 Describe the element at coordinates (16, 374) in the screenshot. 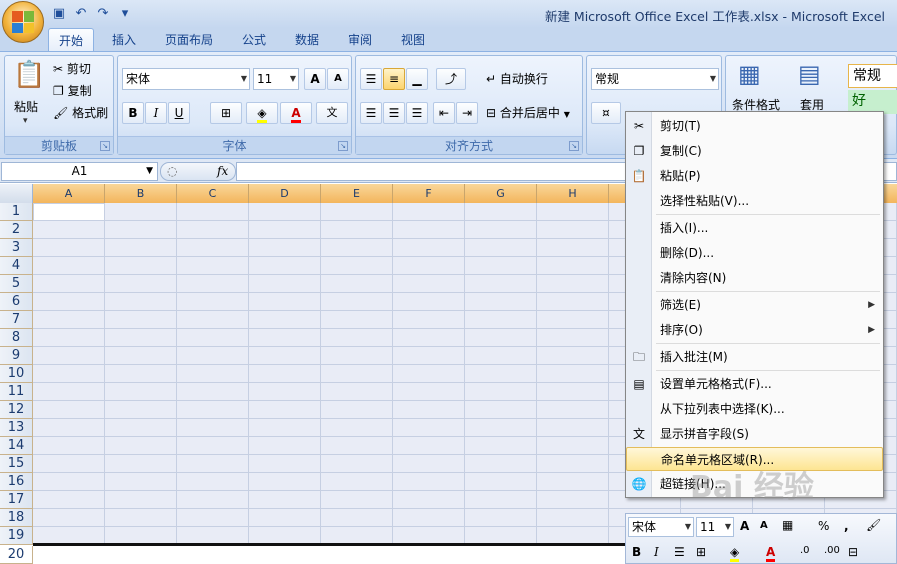

I see `row-header-10: 10` at that location.